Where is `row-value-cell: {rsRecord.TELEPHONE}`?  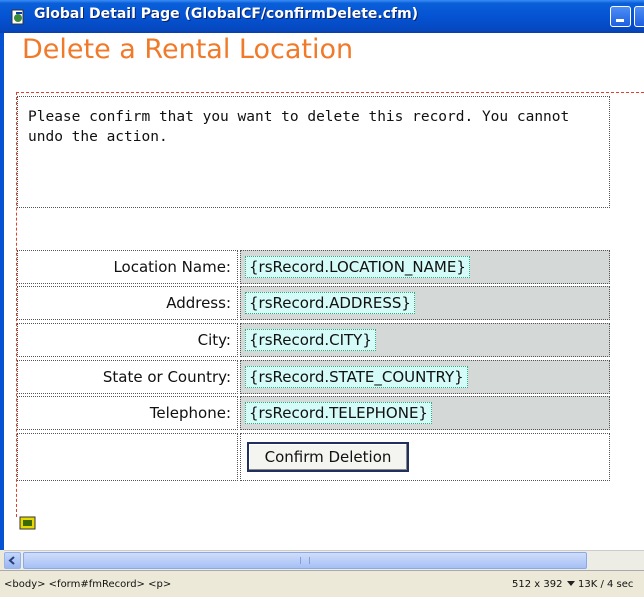
row-value-cell: {rsRecord.TELEPHONE} is located at coordinates (425, 413).